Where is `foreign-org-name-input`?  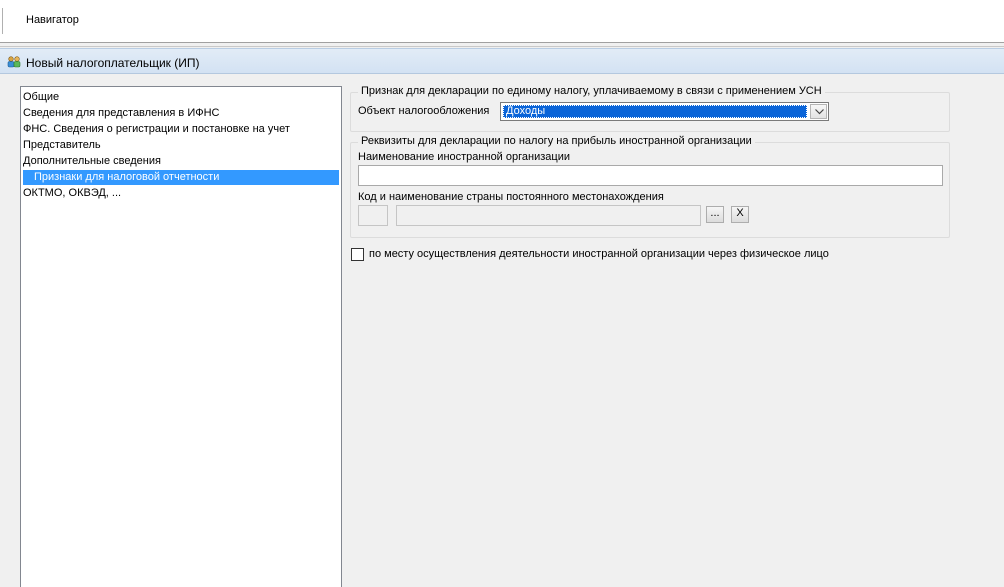
foreign-org-name-input is located at coordinates (650, 175).